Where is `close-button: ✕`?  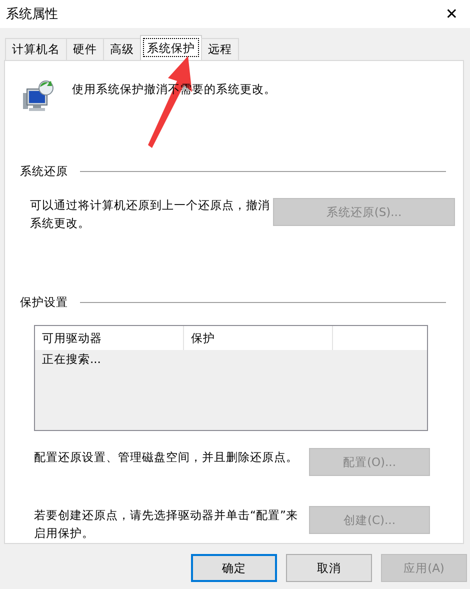 close-button: ✕ is located at coordinates (451, 14).